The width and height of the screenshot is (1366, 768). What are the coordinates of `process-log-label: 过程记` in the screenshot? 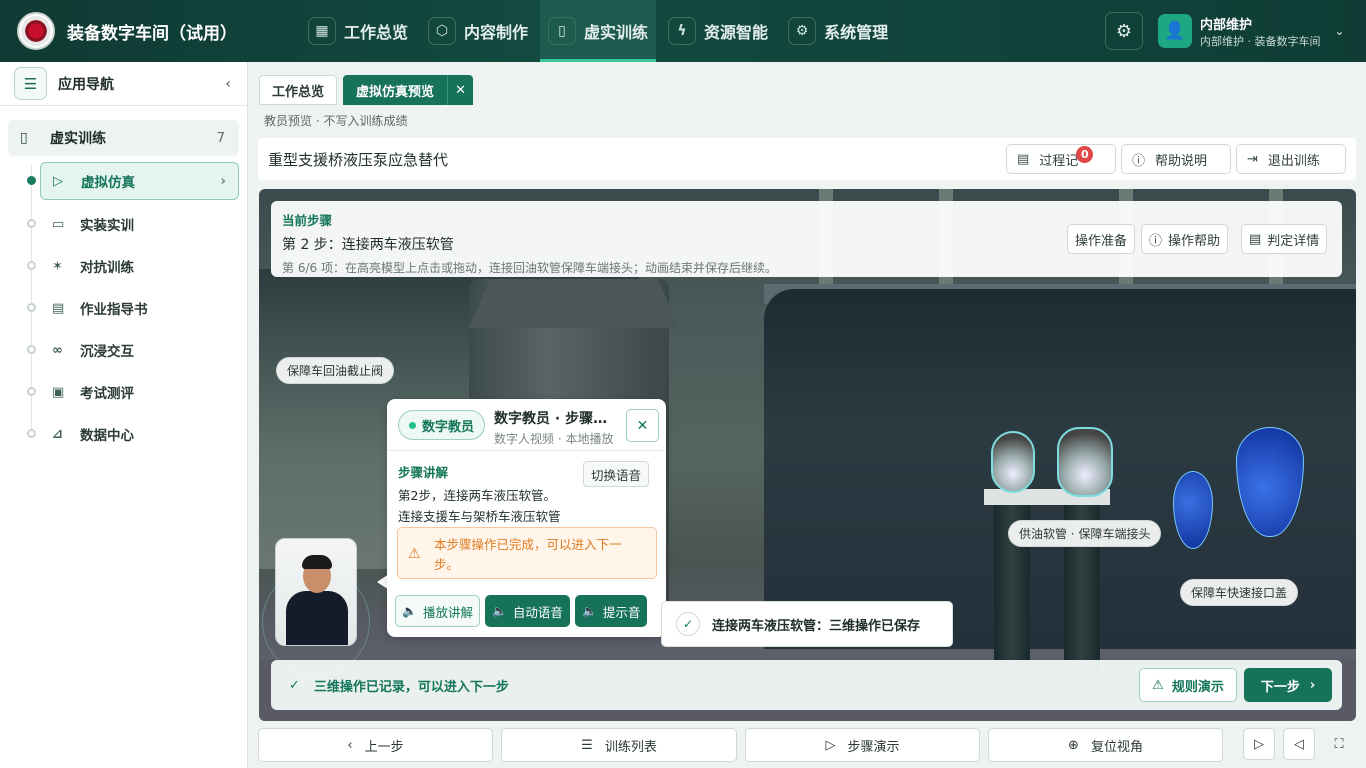 It's located at (1059, 161).